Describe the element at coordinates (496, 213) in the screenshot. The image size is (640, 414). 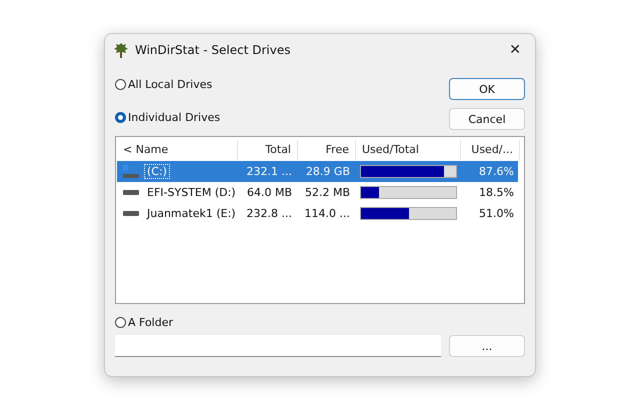
I see `used-percent: 51.0%` at that location.